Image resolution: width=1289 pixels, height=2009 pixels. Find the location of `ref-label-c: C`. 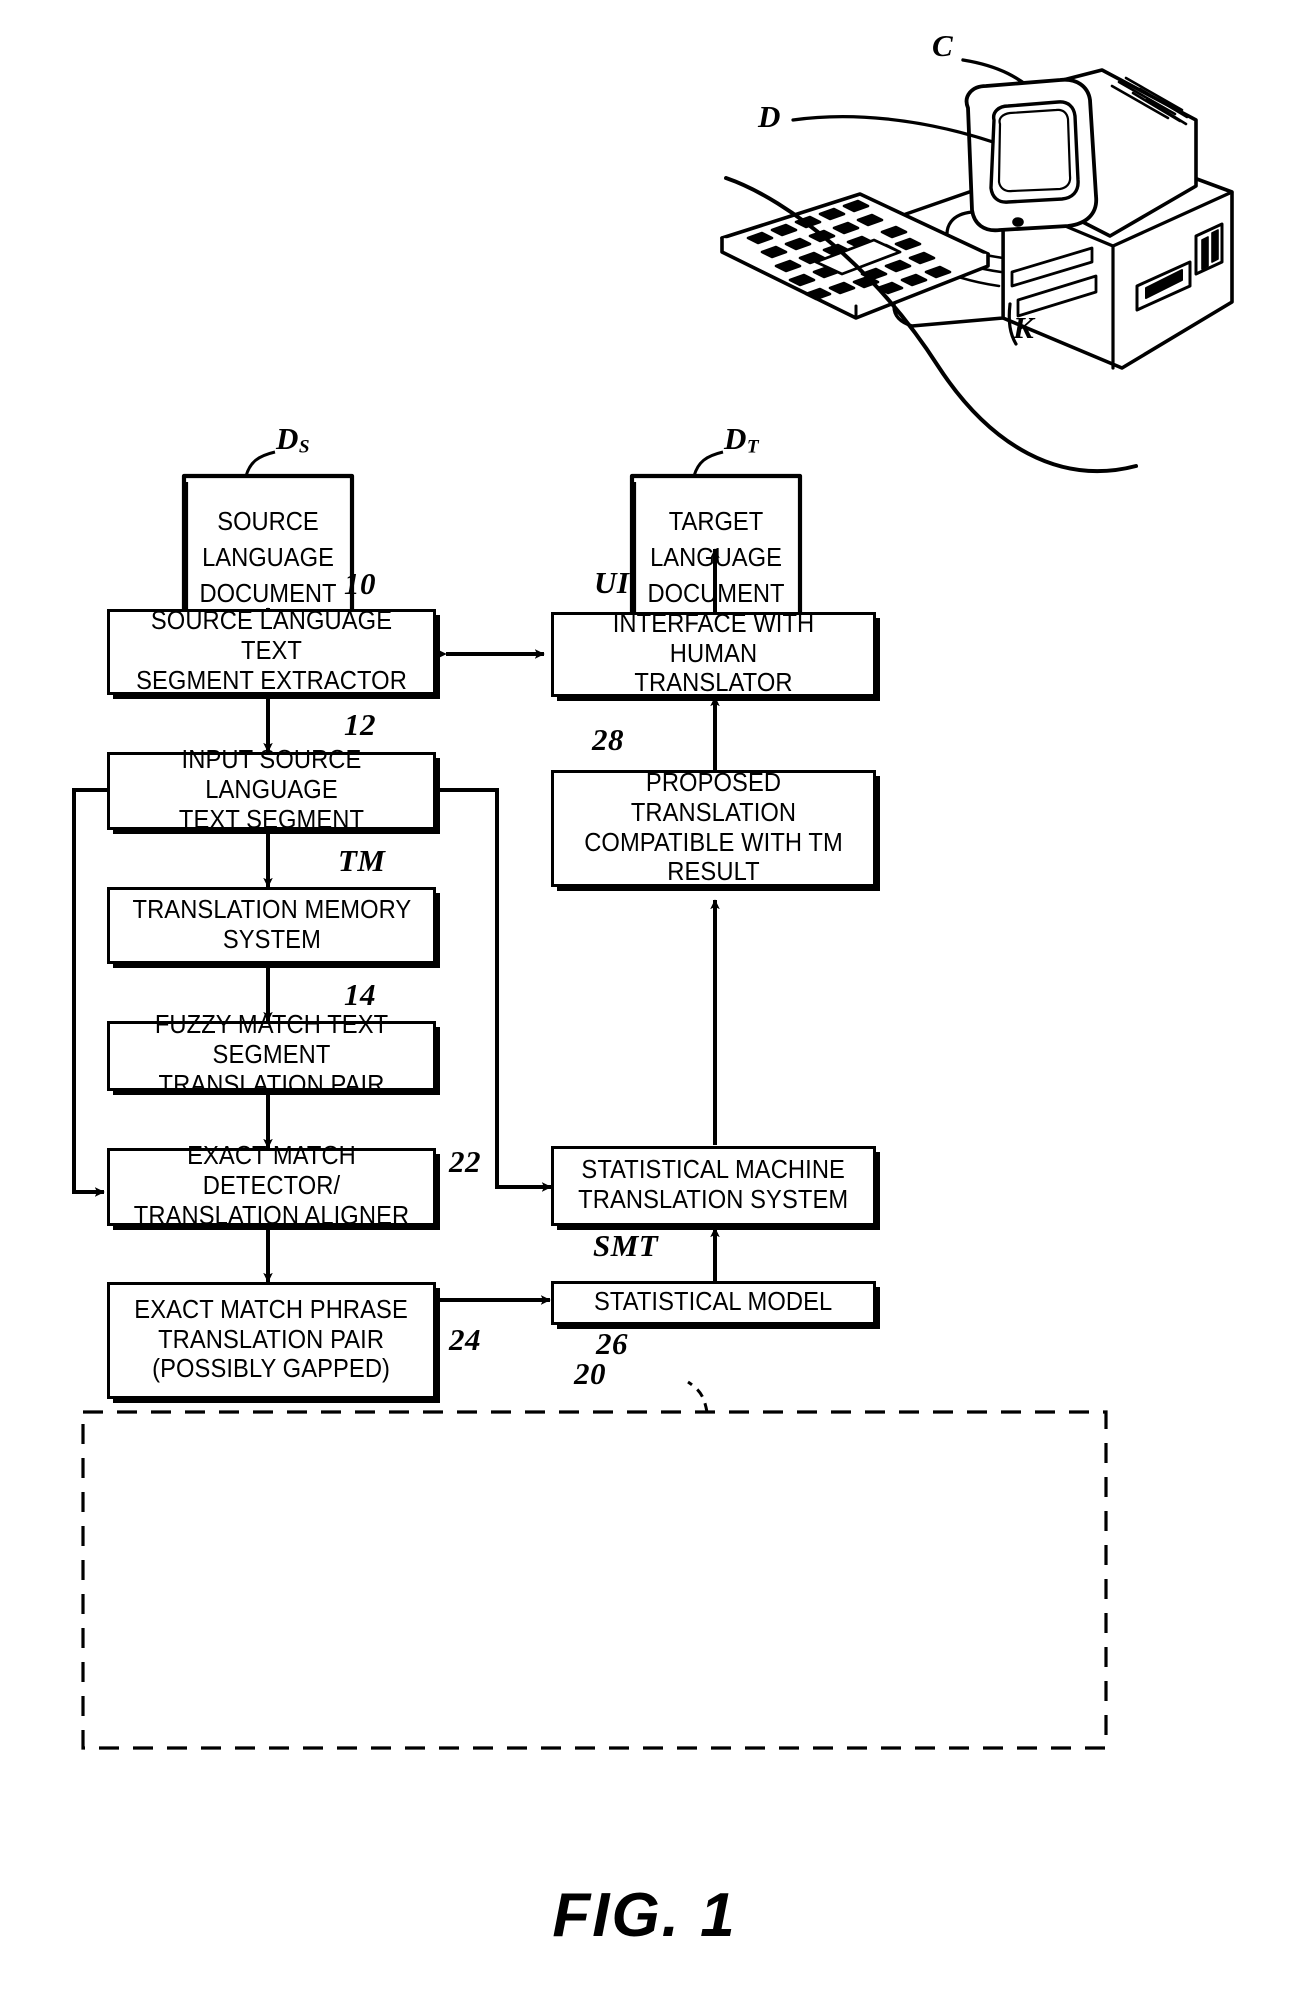

ref-label-c: C is located at coordinates (943, 45).